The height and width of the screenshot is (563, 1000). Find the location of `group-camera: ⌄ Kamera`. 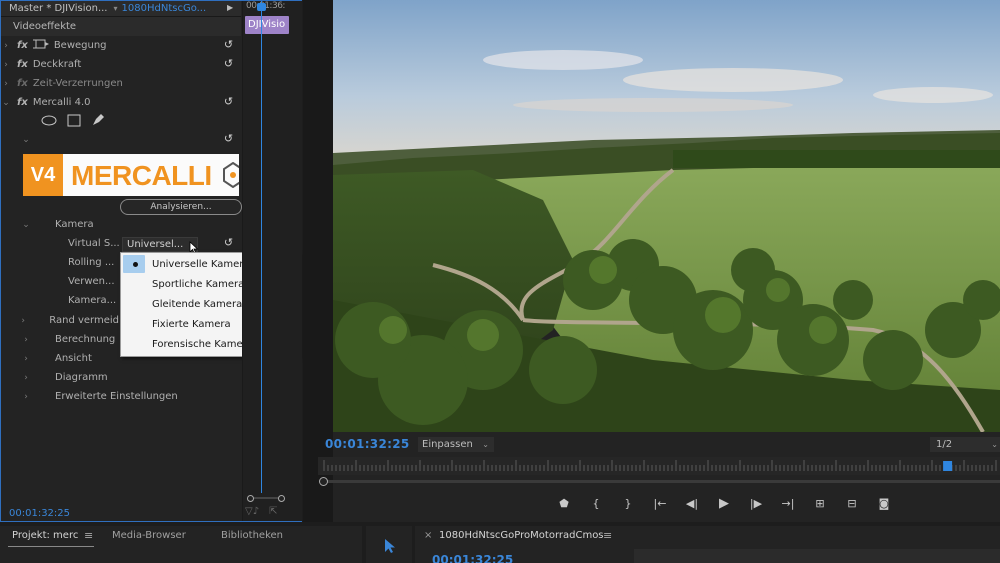

group-camera: ⌄ Kamera is located at coordinates (121, 224).